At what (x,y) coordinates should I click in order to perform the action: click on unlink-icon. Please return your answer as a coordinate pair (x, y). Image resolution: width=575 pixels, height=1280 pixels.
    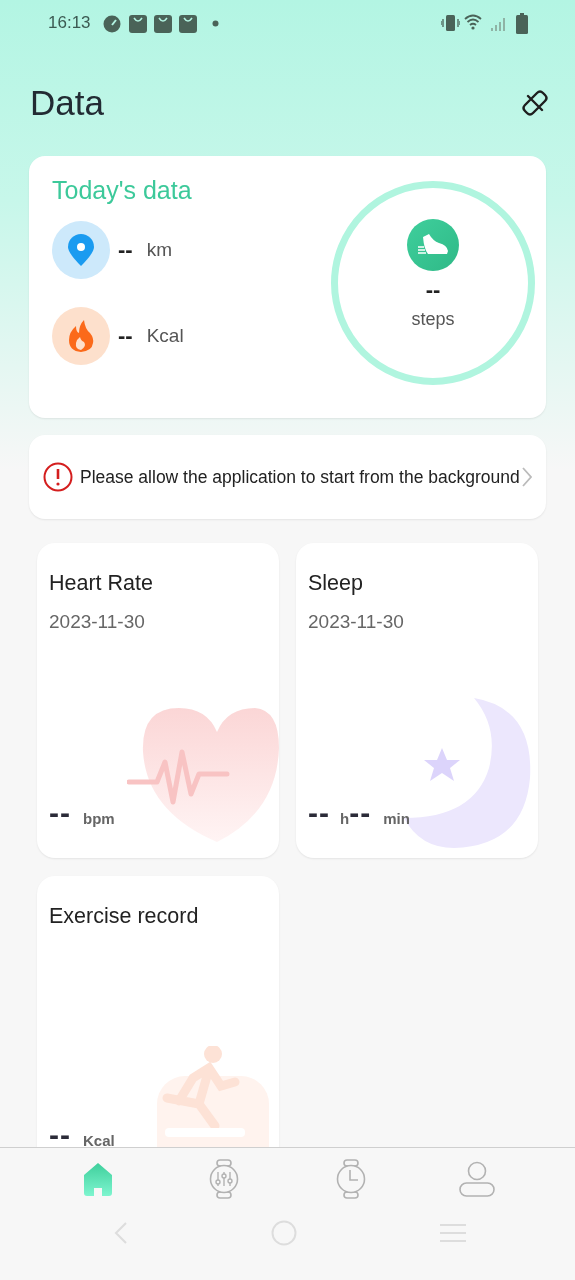
    Looking at the image, I should click on (535, 103).